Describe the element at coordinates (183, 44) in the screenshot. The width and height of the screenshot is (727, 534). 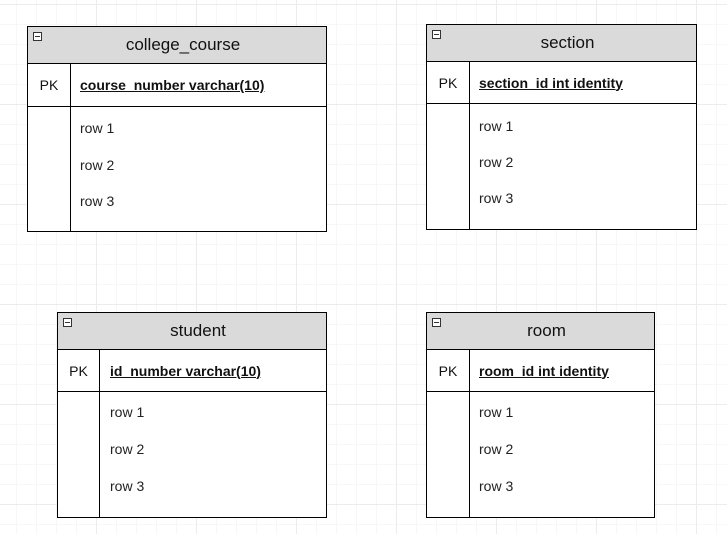
I see `entity-title: college_course` at that location.